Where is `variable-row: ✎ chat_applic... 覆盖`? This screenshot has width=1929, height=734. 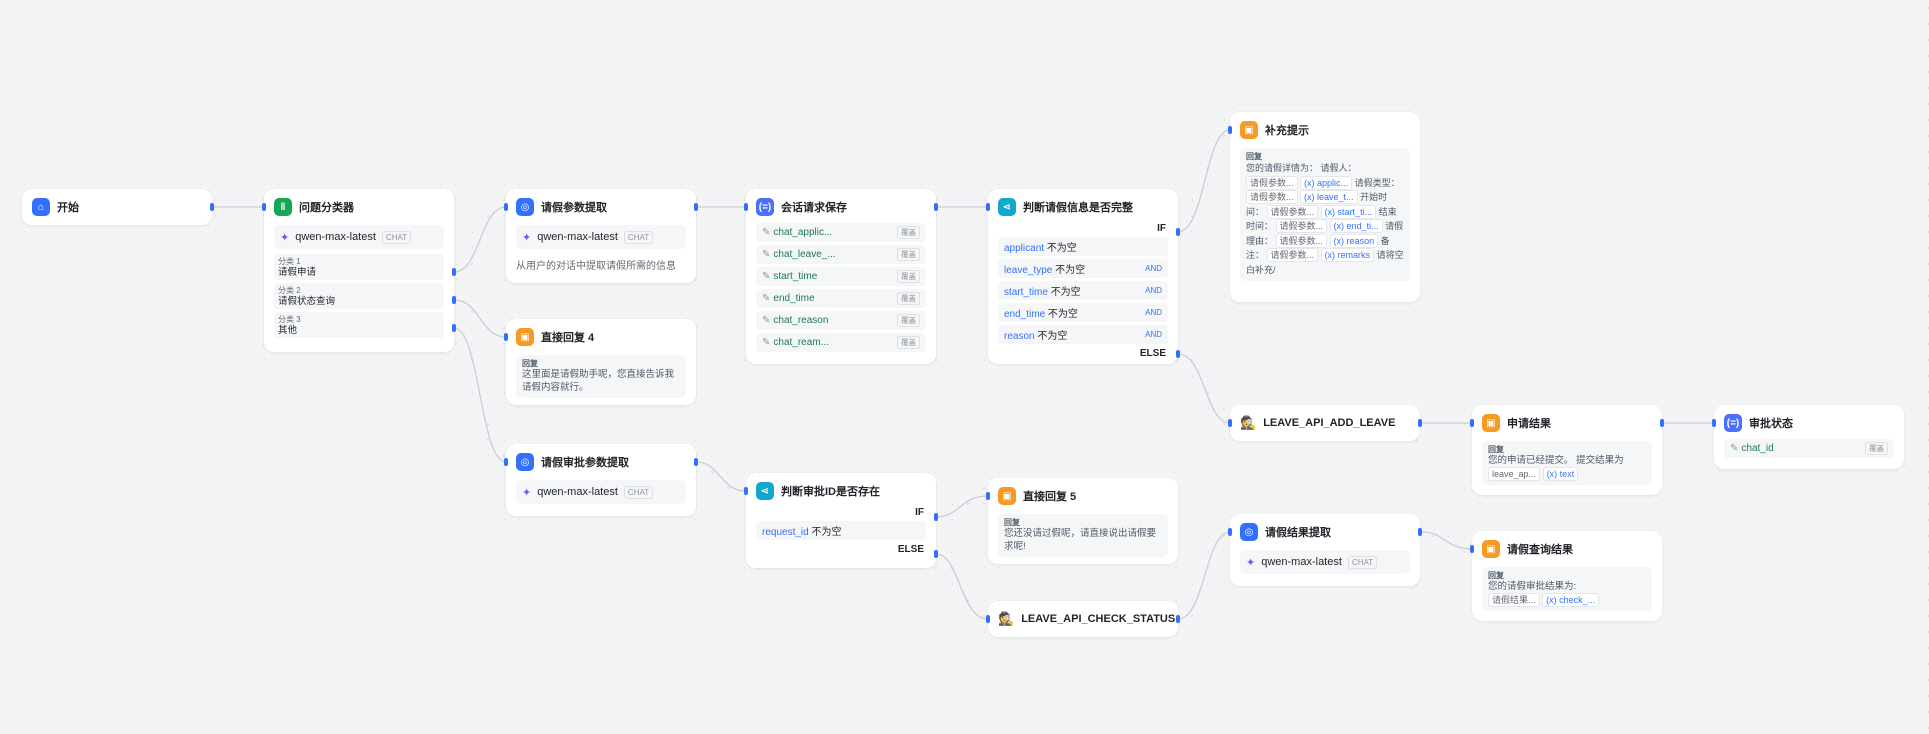 variable-row: ✎ chat_applic... 覆盖 is located at coordinates (841, 232).